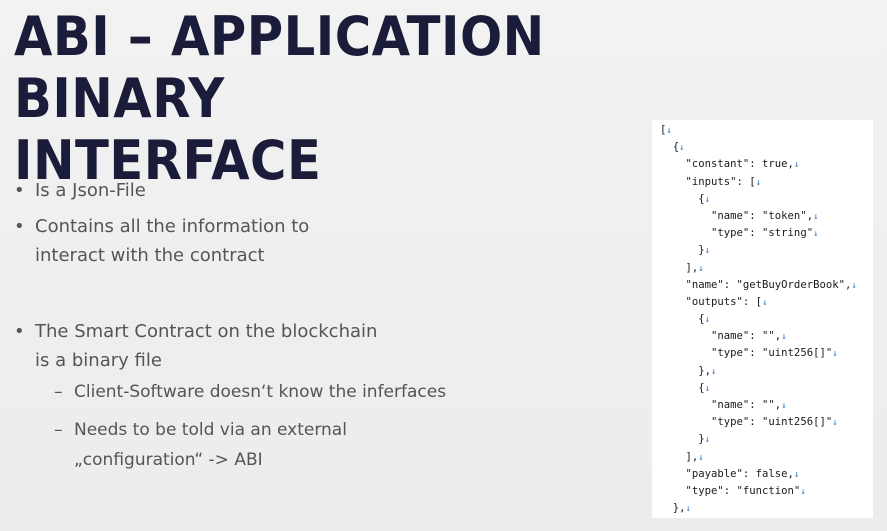  I want to click on sub-bullet-text-line-2: „configuration“ -> ABI, so click(168, 460).